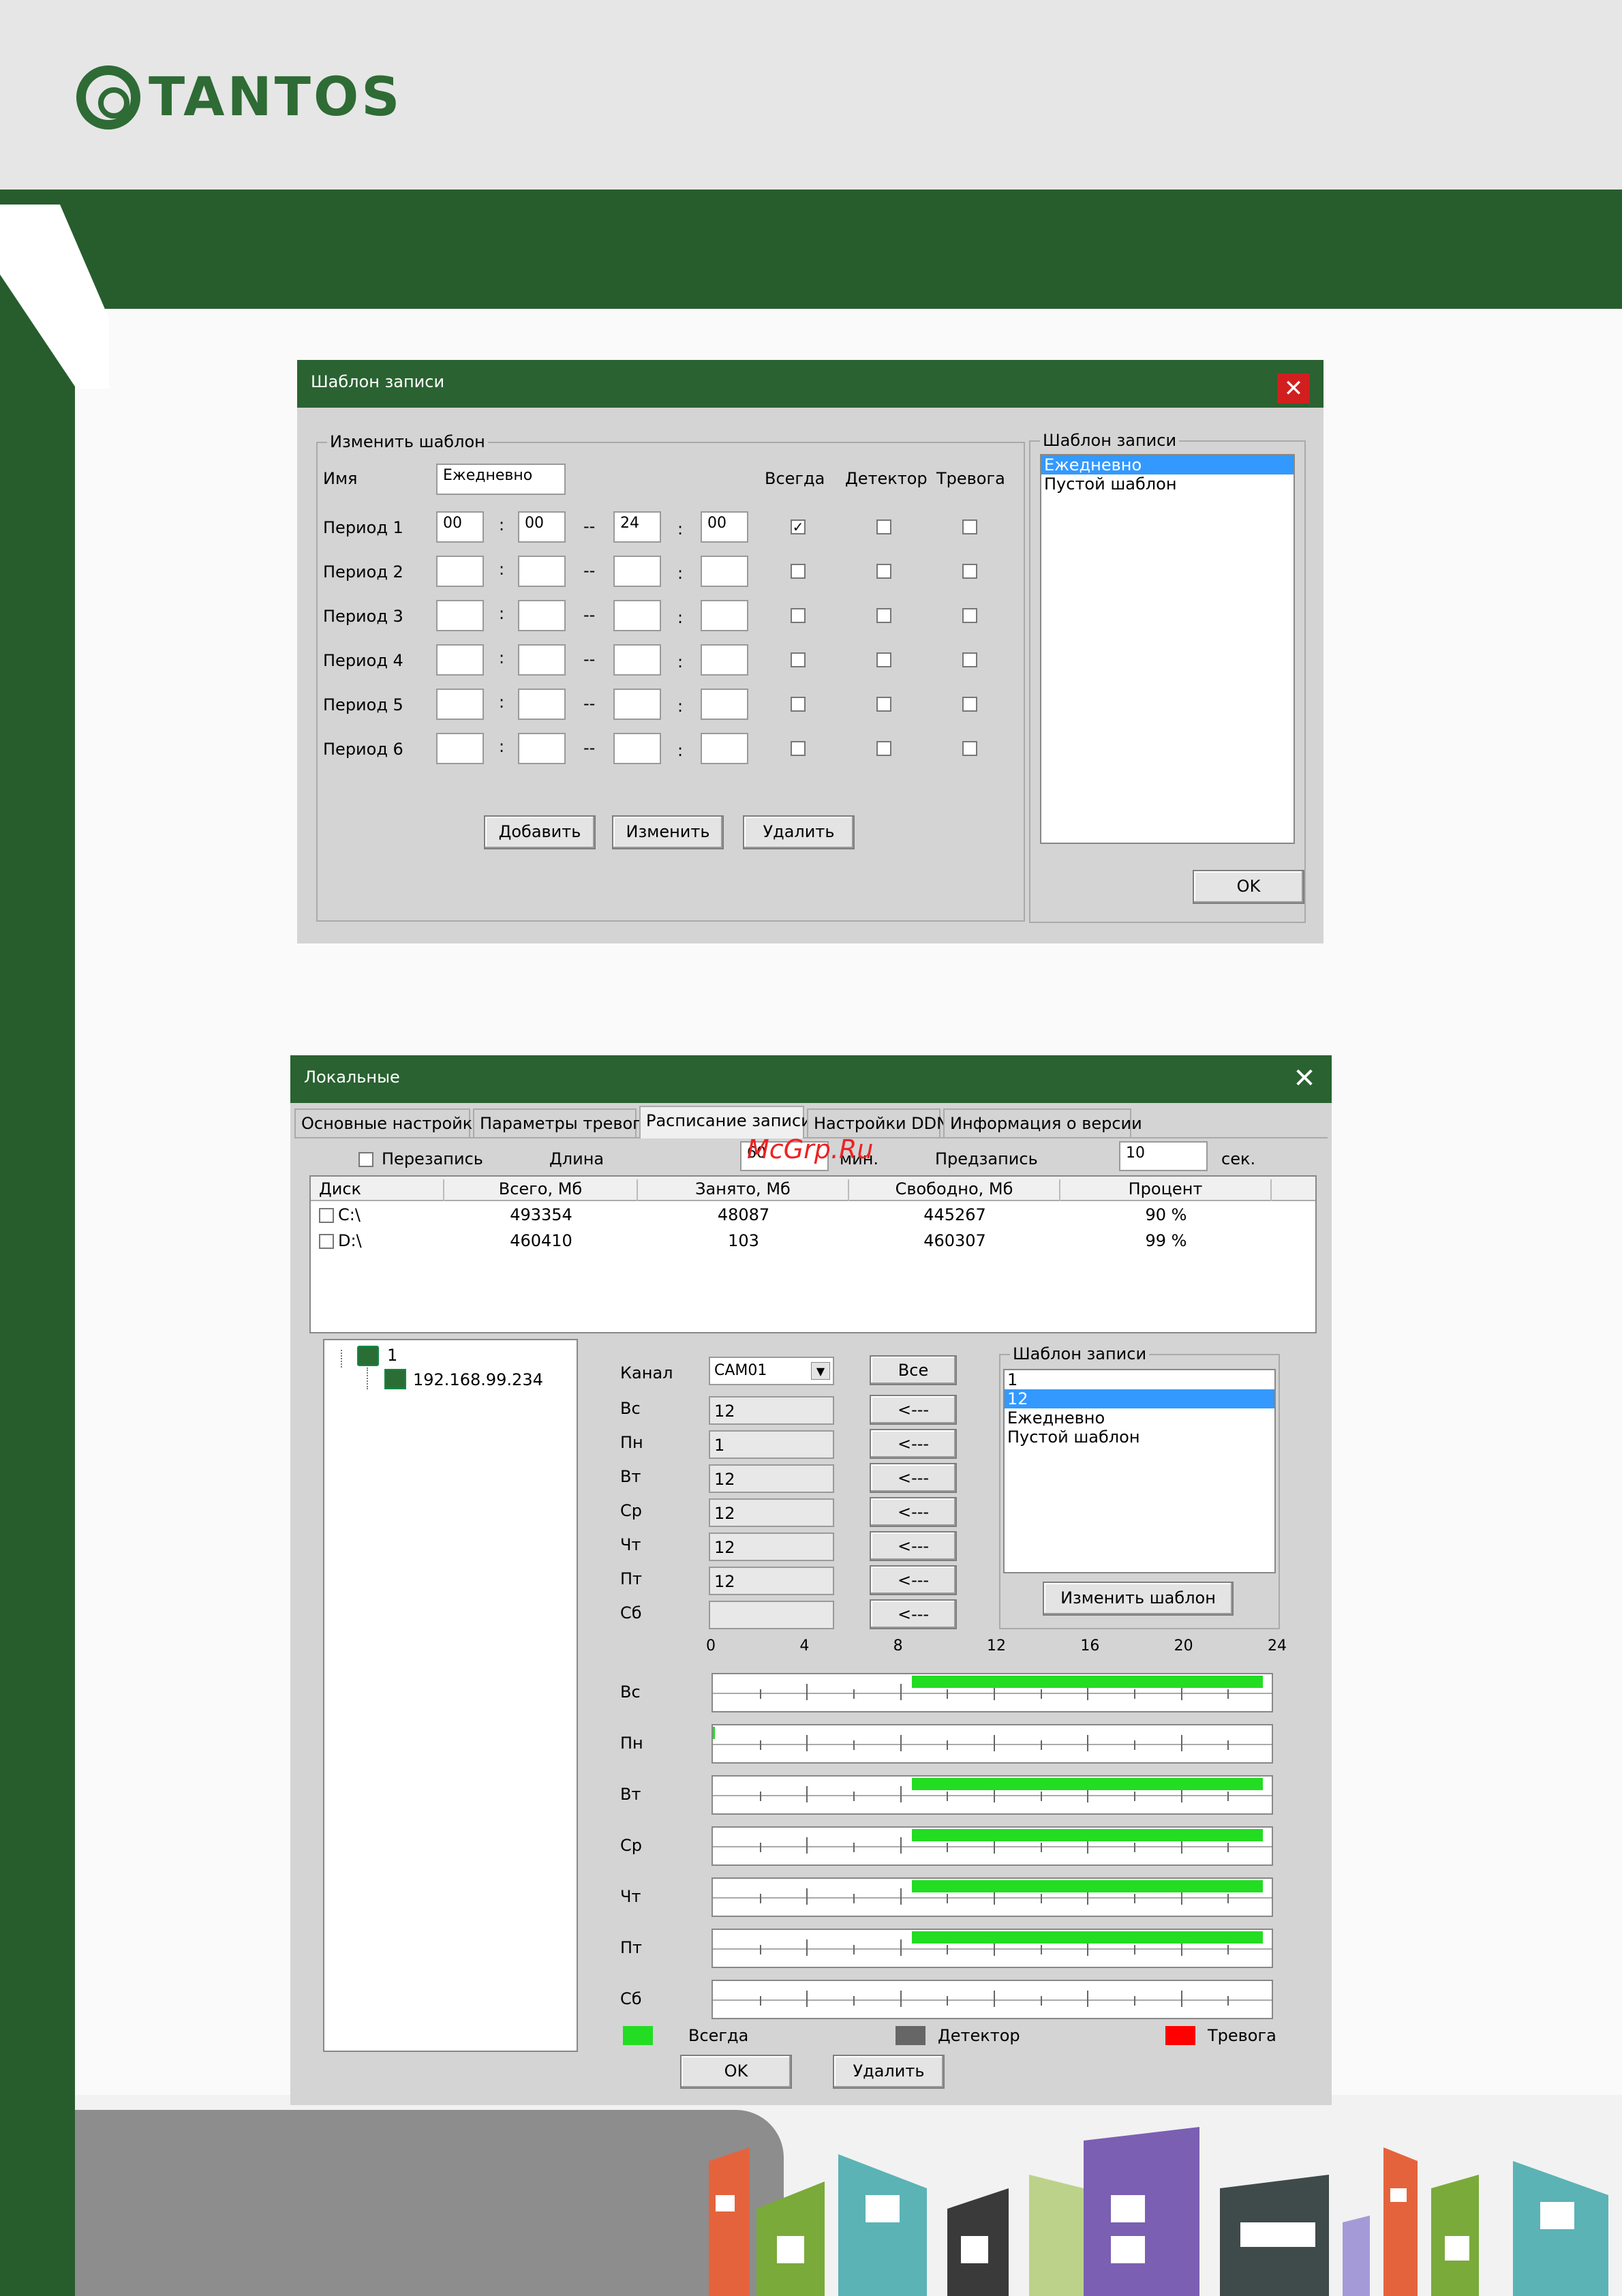  Describe the element at coordinates (450, 1696) in the screenshot. I see `device-tree: 1 192.168.99.234` at that location.